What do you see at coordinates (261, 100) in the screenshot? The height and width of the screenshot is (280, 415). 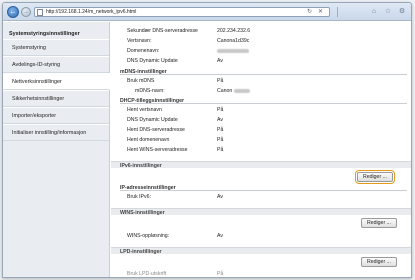 I see `subsection-heading: DHCP-tilleggsinnstillinger` at bounding box center [261, 100].